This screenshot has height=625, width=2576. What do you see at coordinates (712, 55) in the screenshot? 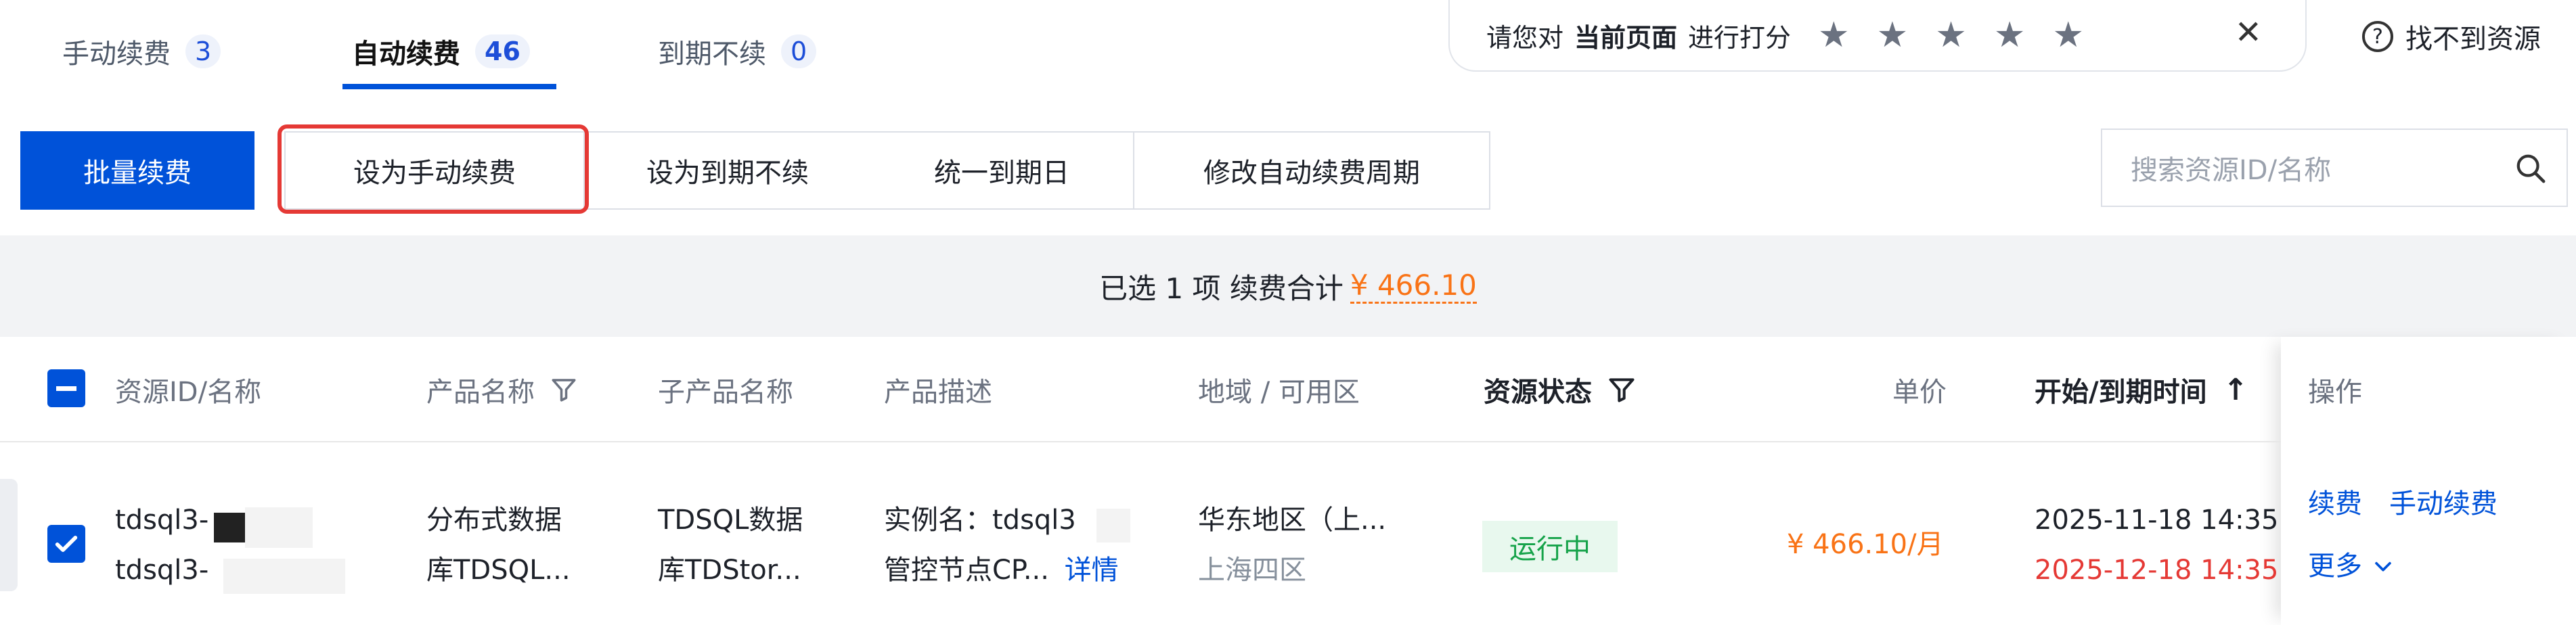
I see `tab-label: 到期不续` at bounding box center [712, 55].